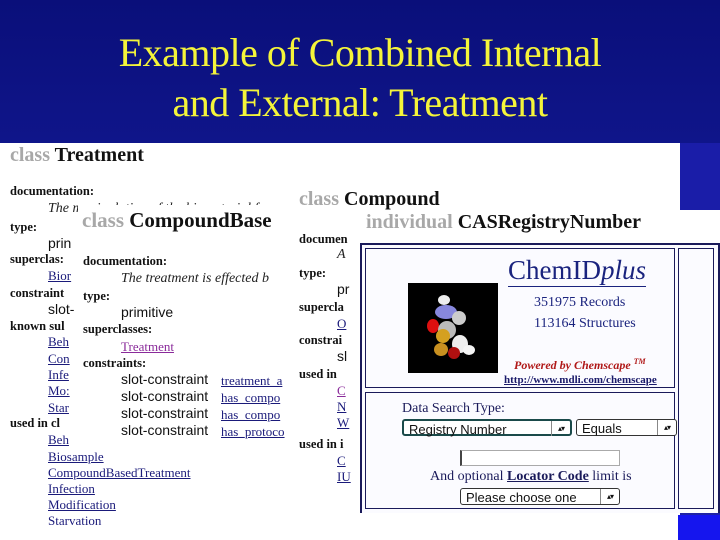  Describe the element at coordinates (548, 476) in the screenshot. I see `locator-code-link: Locator Code` at that location.